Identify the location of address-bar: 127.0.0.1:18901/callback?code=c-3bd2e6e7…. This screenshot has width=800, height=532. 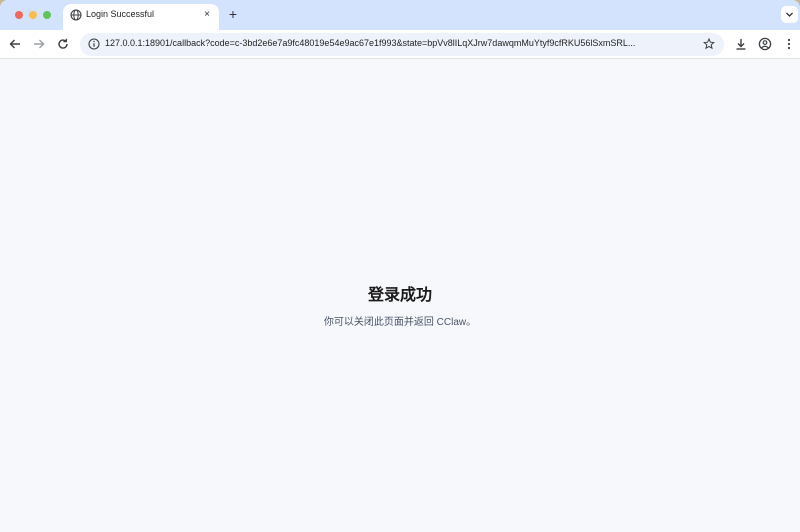
(402, 44).